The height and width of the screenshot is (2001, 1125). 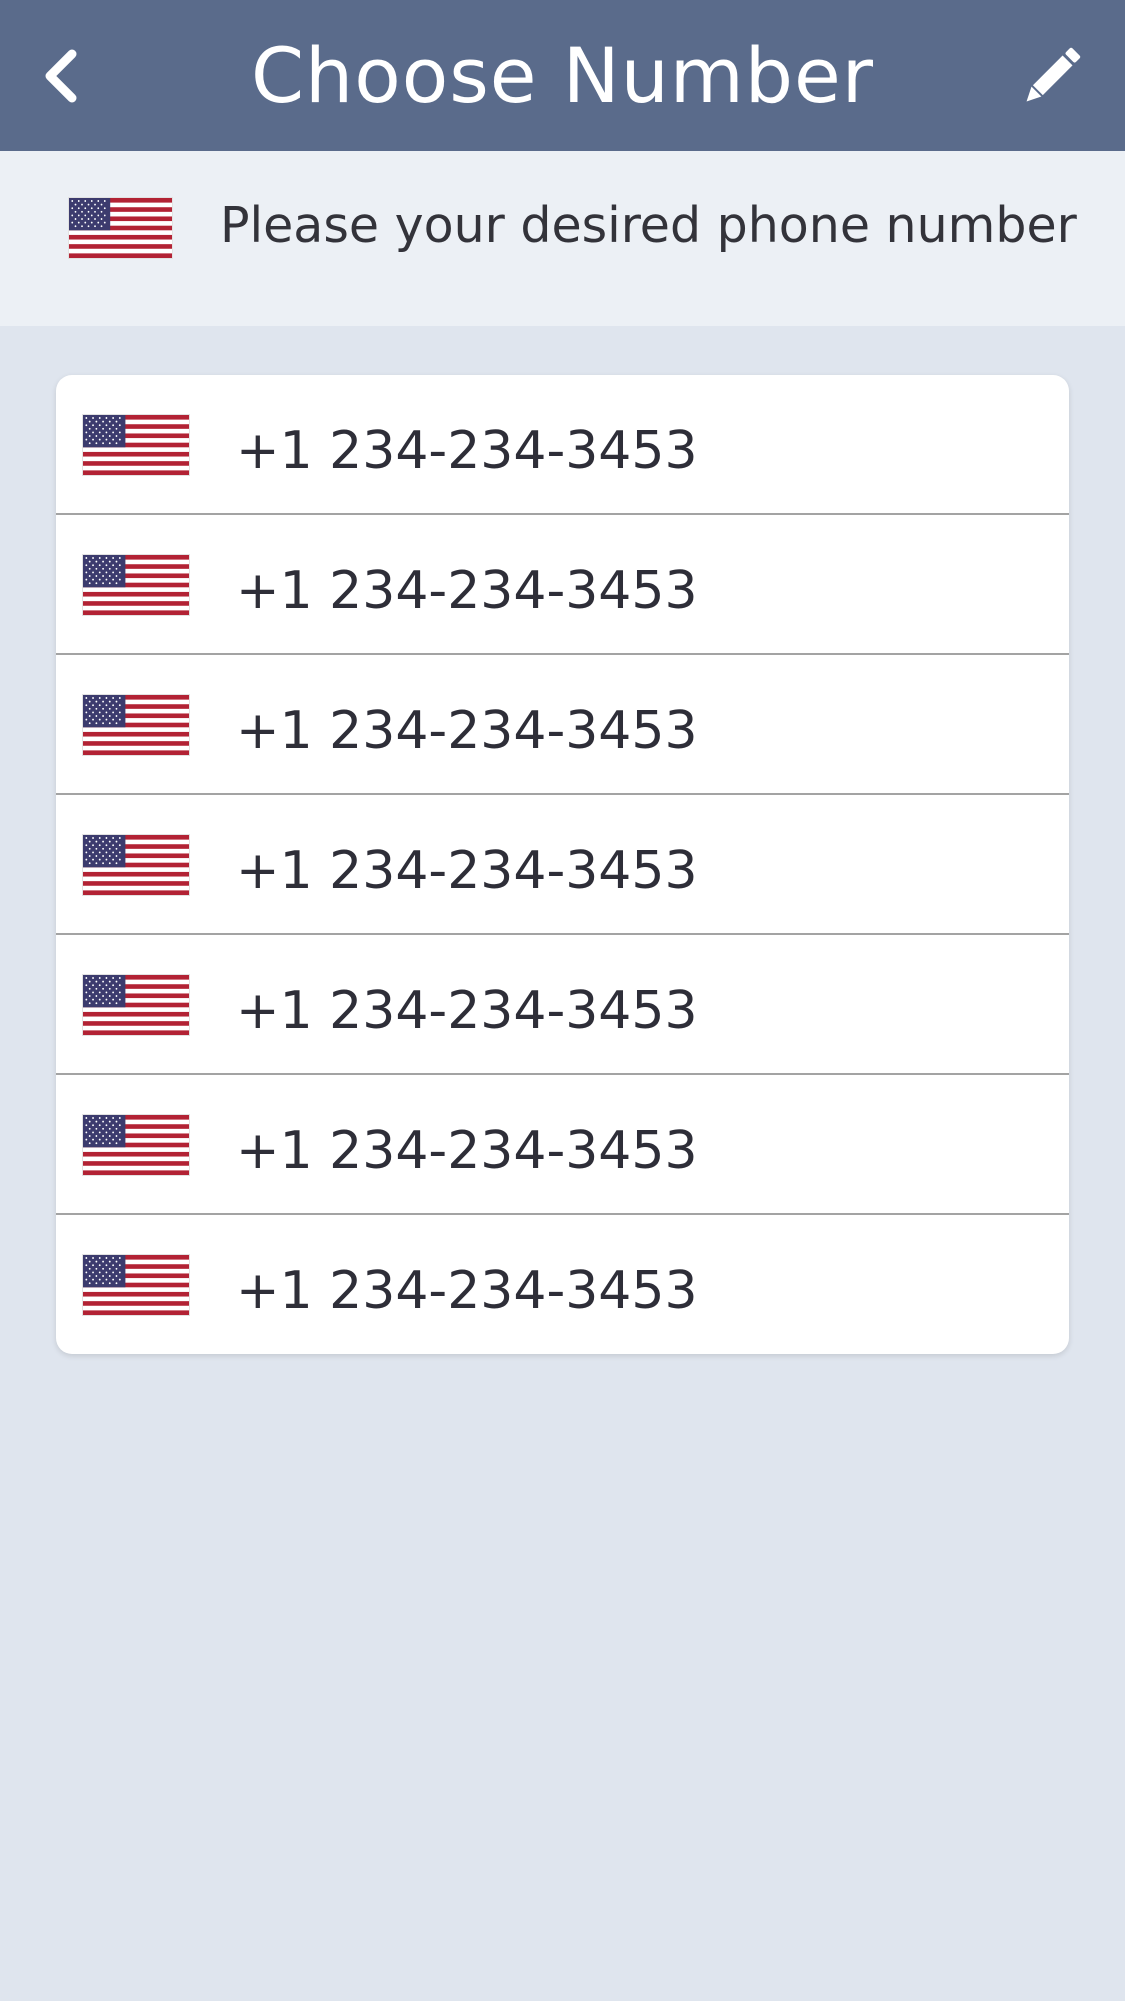 What do you see at coordinates (648, 225) in the screenshot?
I see `instruction-text: Please your desired phone number` at bounding box center [648, 225].